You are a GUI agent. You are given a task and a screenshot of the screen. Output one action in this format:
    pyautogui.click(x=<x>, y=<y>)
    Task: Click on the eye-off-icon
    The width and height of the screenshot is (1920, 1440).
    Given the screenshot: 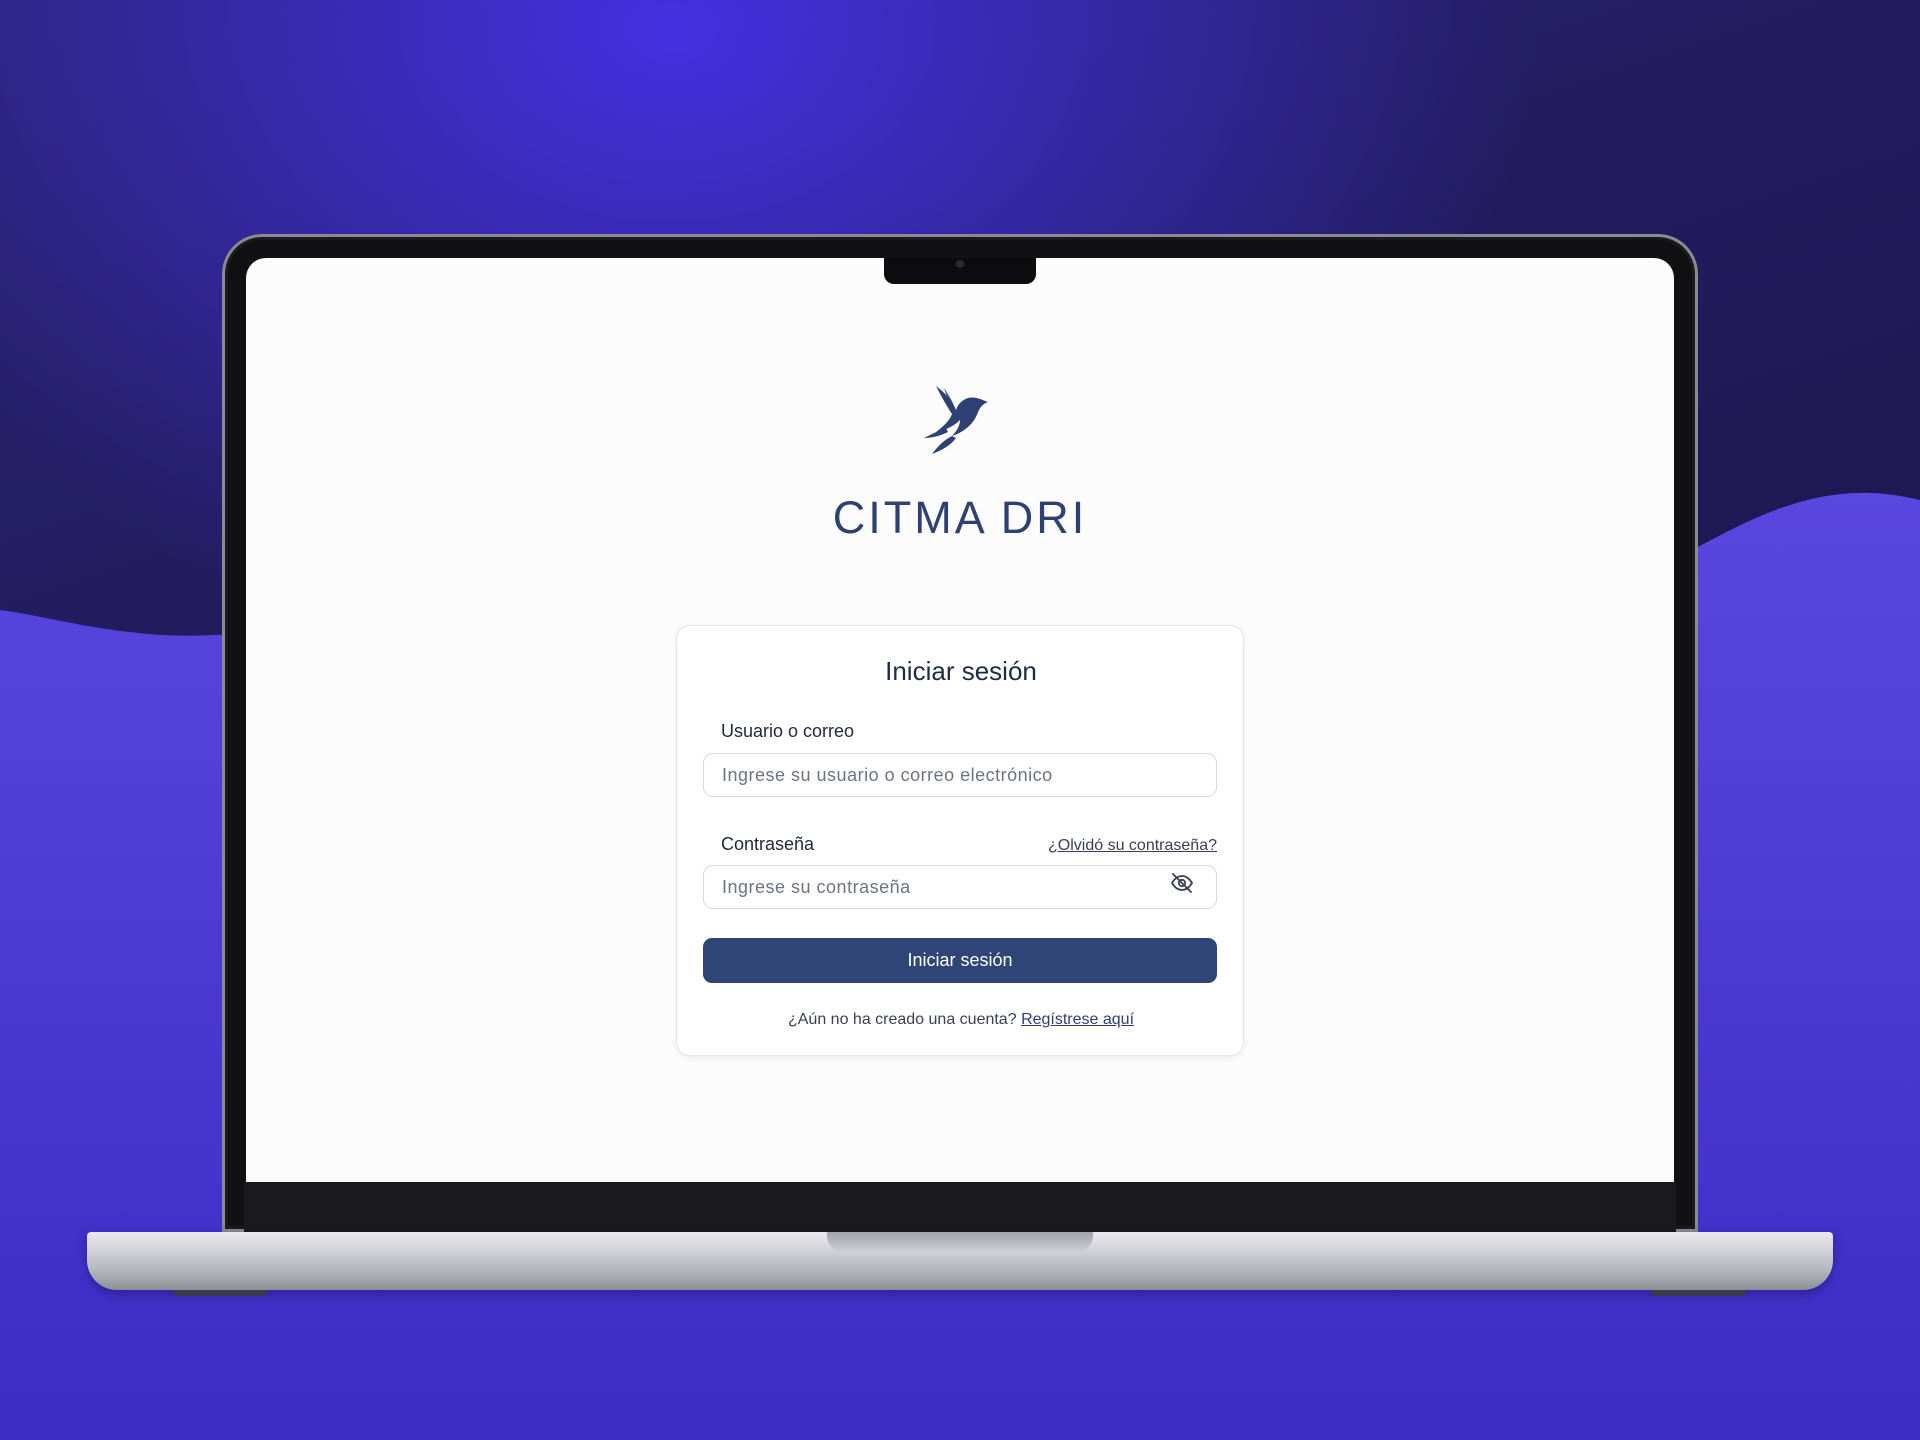 What is the action you would take?
    pyautogui.click(x=1182, y=883)
    